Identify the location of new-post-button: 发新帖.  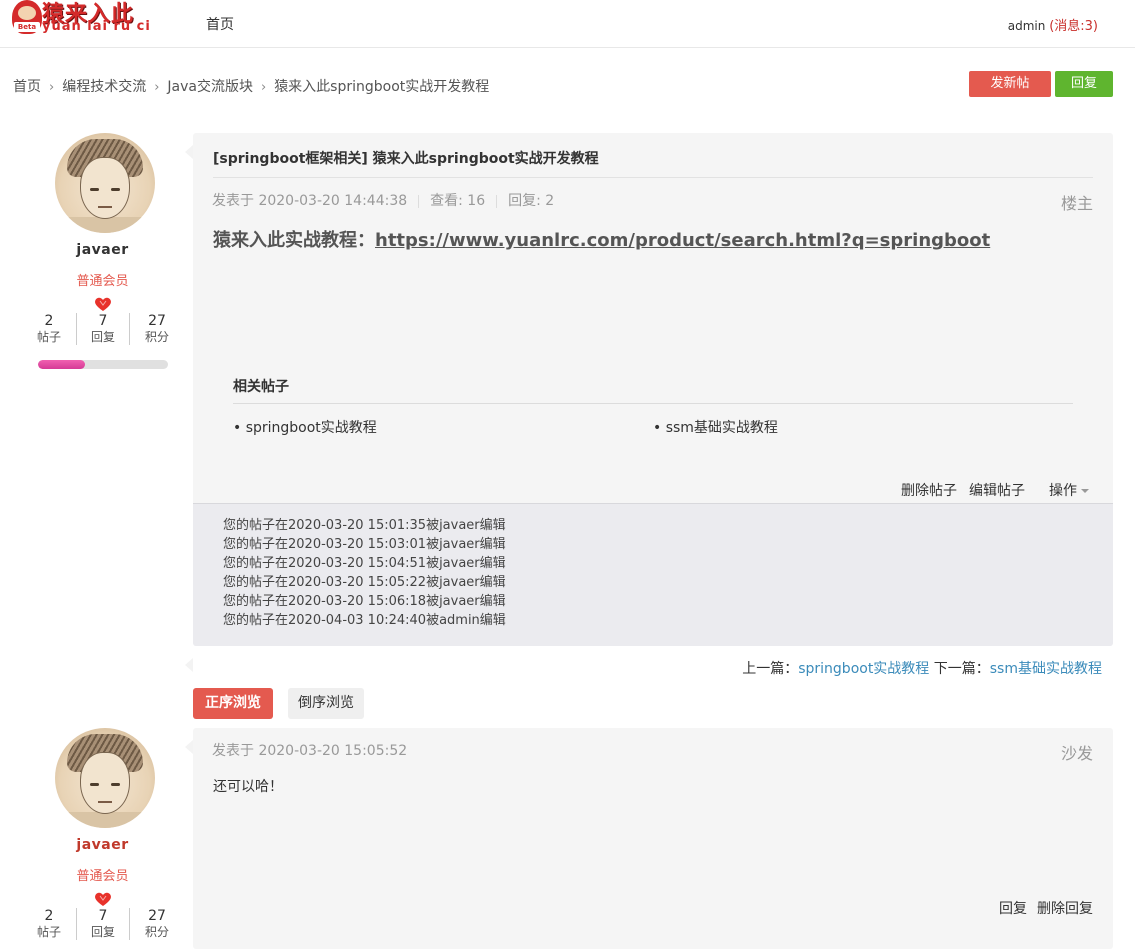
(1010, 84).